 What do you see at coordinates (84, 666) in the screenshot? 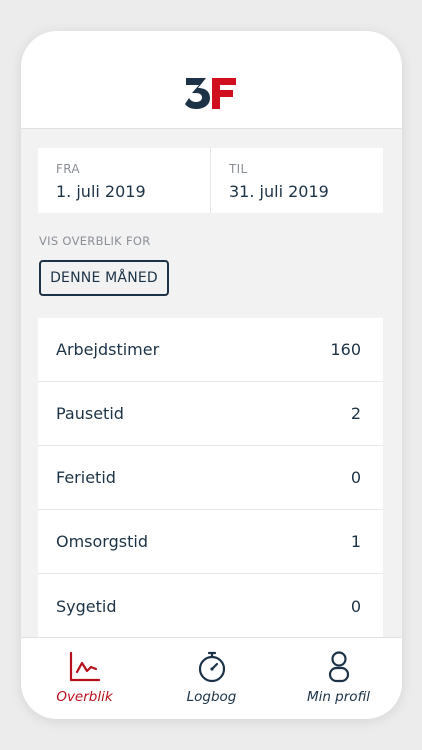
I see `chart-icon` at bounding box center [84, 666].